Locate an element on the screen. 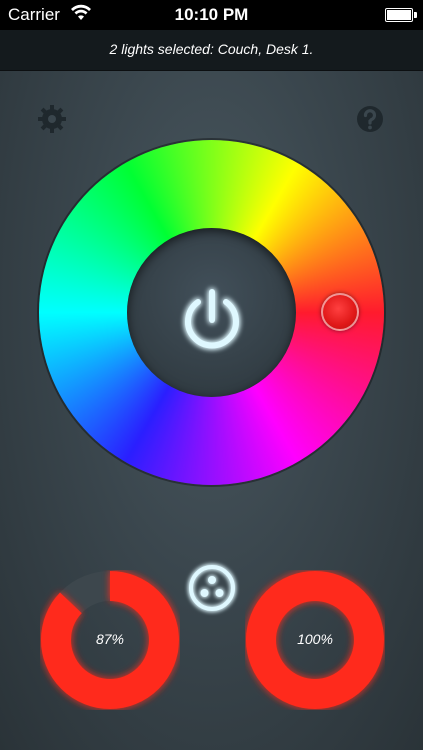 The height and width of the screenshot is (750, 423). selected-lights-banner: 2 lights selected: Couch, Desk 1. is located at coordinates (211, 50).